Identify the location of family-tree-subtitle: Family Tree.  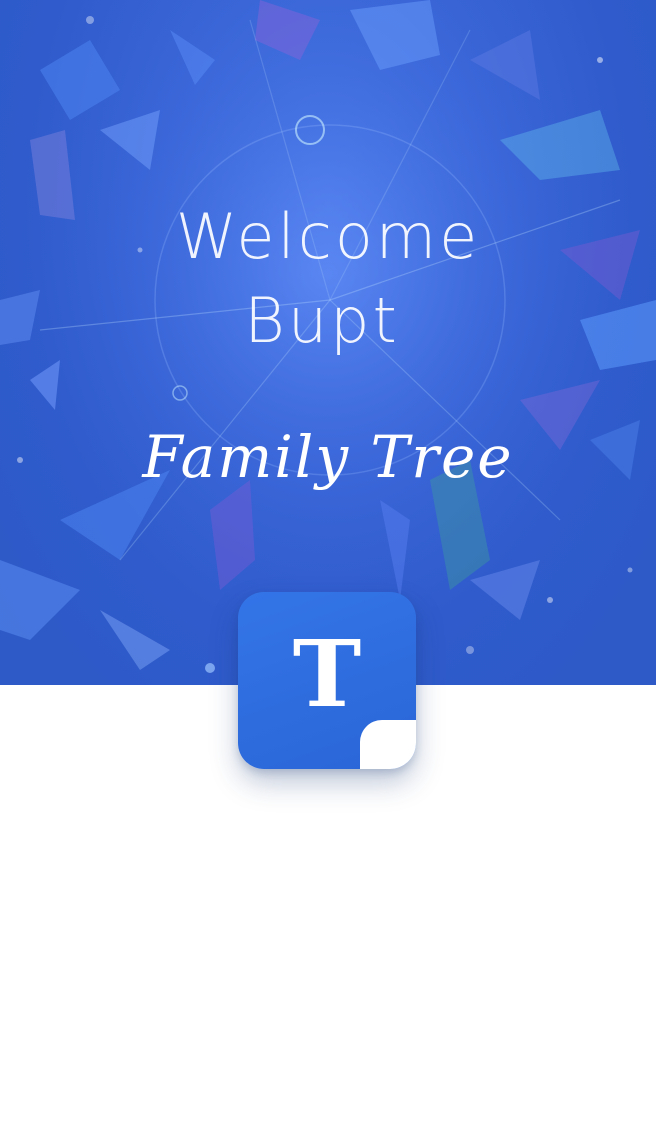
(328, 457).